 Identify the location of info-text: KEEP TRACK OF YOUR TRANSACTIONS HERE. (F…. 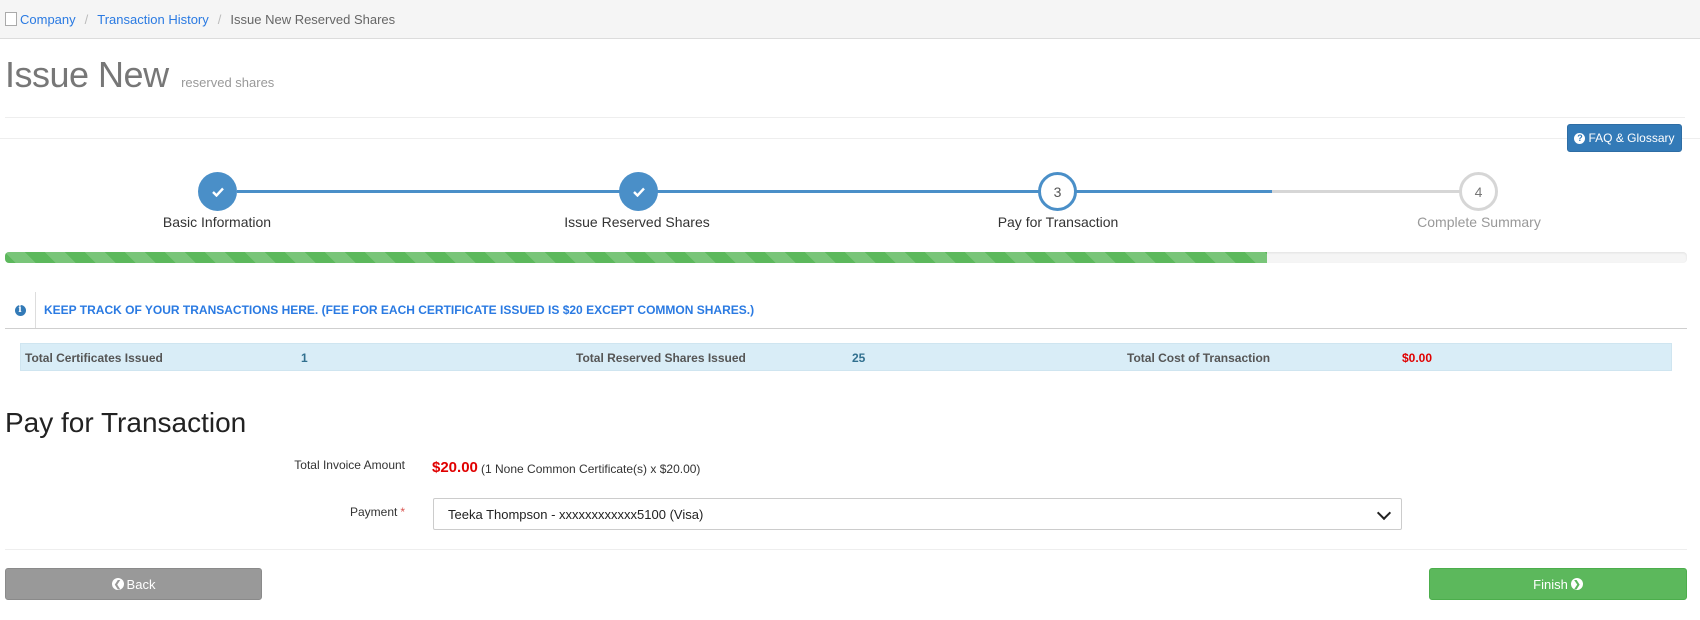
(399, 310).